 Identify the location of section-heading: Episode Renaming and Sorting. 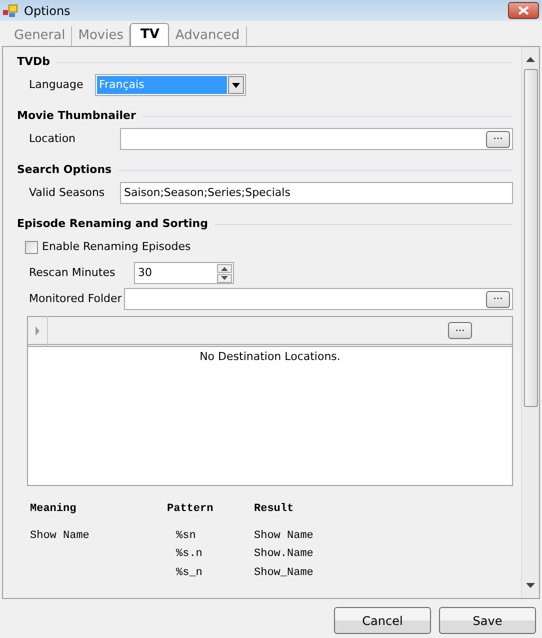
(112, 224).